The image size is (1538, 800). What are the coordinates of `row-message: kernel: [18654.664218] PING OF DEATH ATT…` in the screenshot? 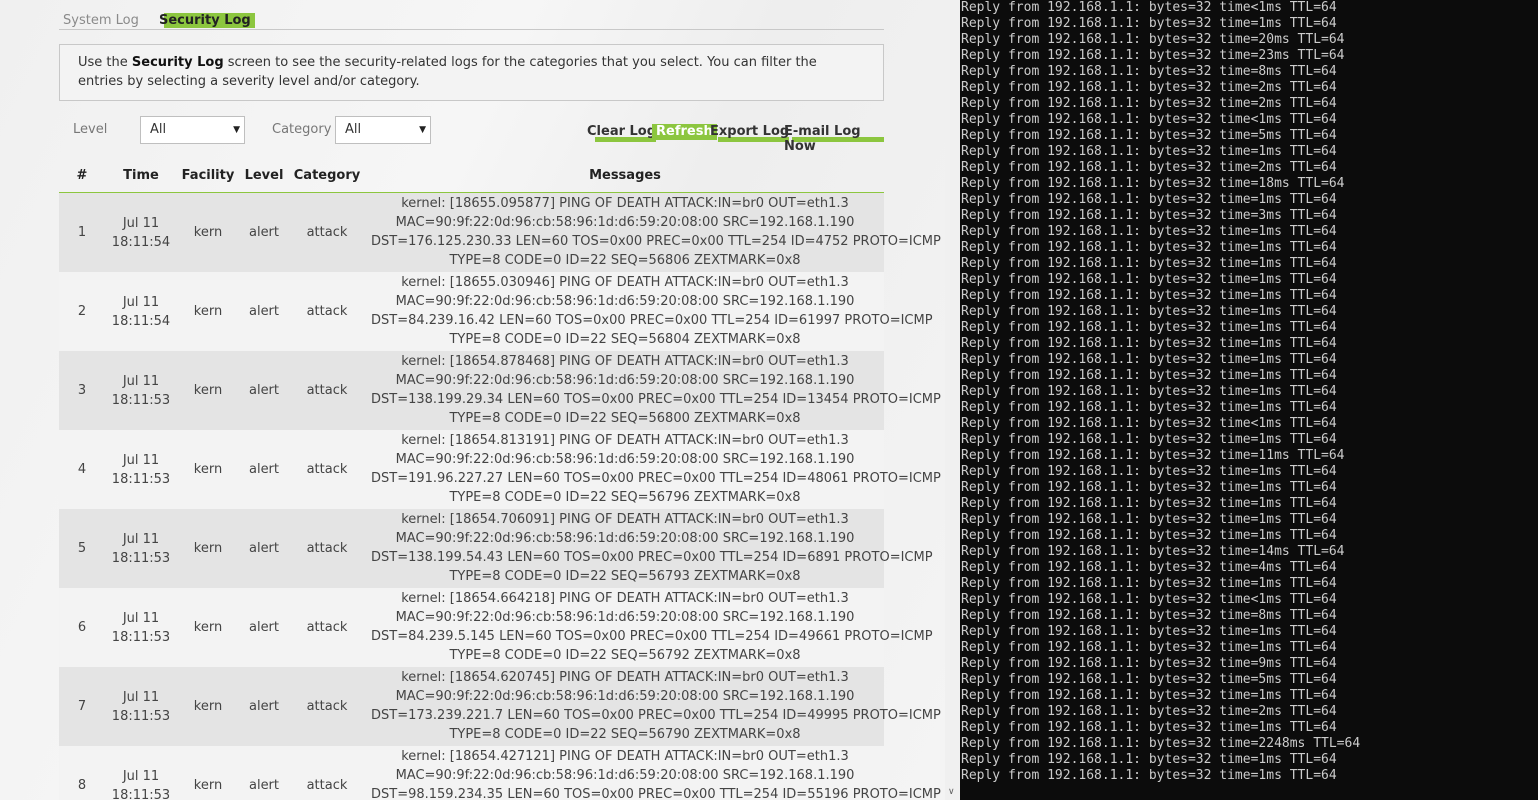 It's located at (652, 628).